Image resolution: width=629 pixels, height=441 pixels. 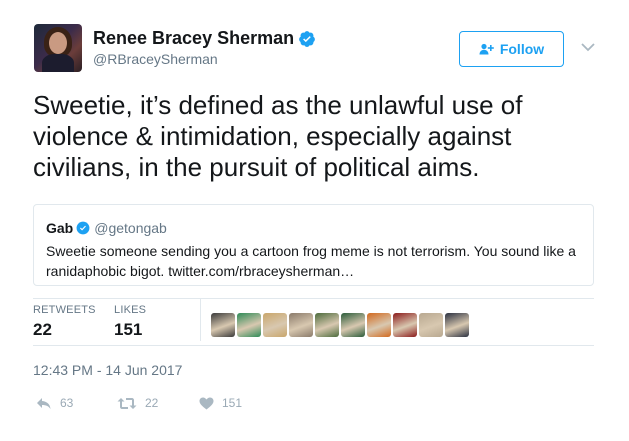 I want to click on quoted-tweet-header: Gab @getongab, so click(x=106, y=228).